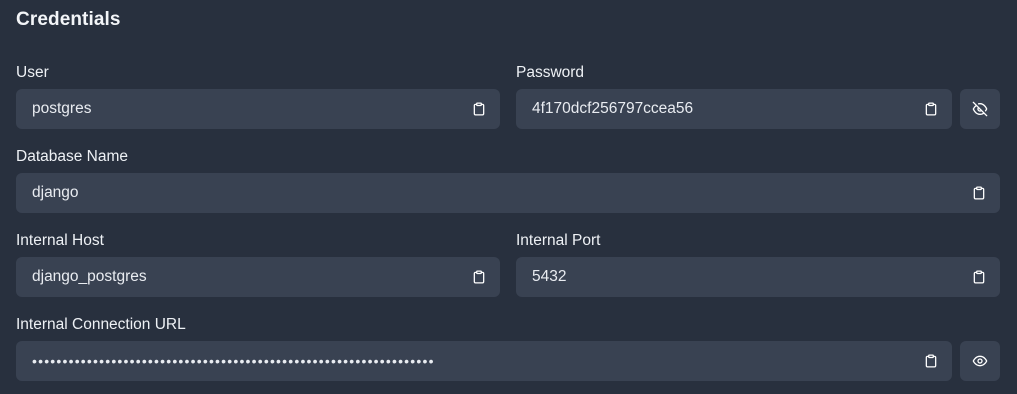 This screenshot has width=1017, height=394. I want to click on toggle-connection-url-visibility-button, so click(980, 361).